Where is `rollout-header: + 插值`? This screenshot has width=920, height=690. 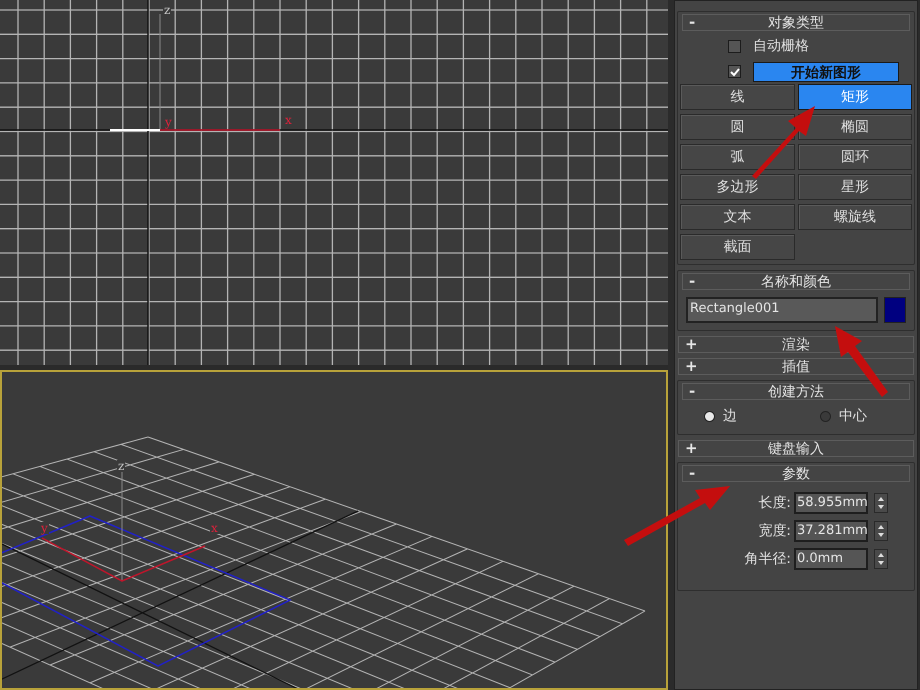 rollout-header: + 插值 is located at coordinates (796, 366).